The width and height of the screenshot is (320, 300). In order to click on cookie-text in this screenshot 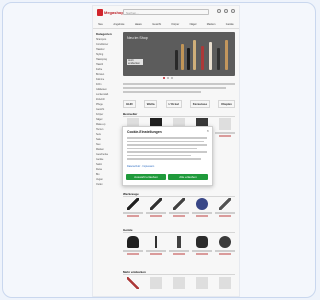, I will do `click(167, 149)`.